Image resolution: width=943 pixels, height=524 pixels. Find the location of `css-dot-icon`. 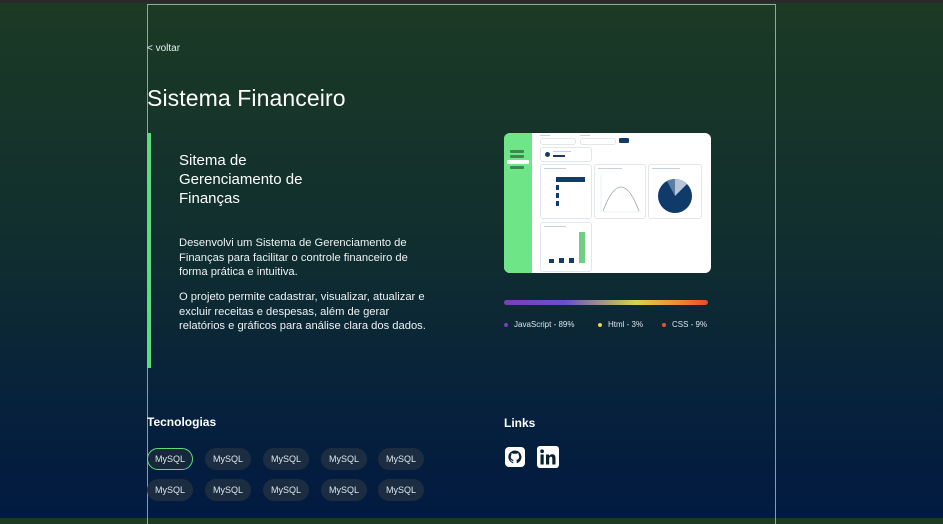

css-dot-icon is located at coordinates (664, 324).